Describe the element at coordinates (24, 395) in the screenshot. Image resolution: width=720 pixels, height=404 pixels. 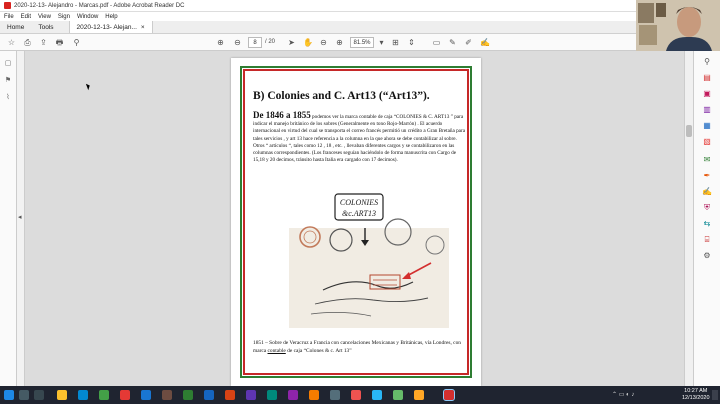
I see `search-taskbar-icon` at that location.